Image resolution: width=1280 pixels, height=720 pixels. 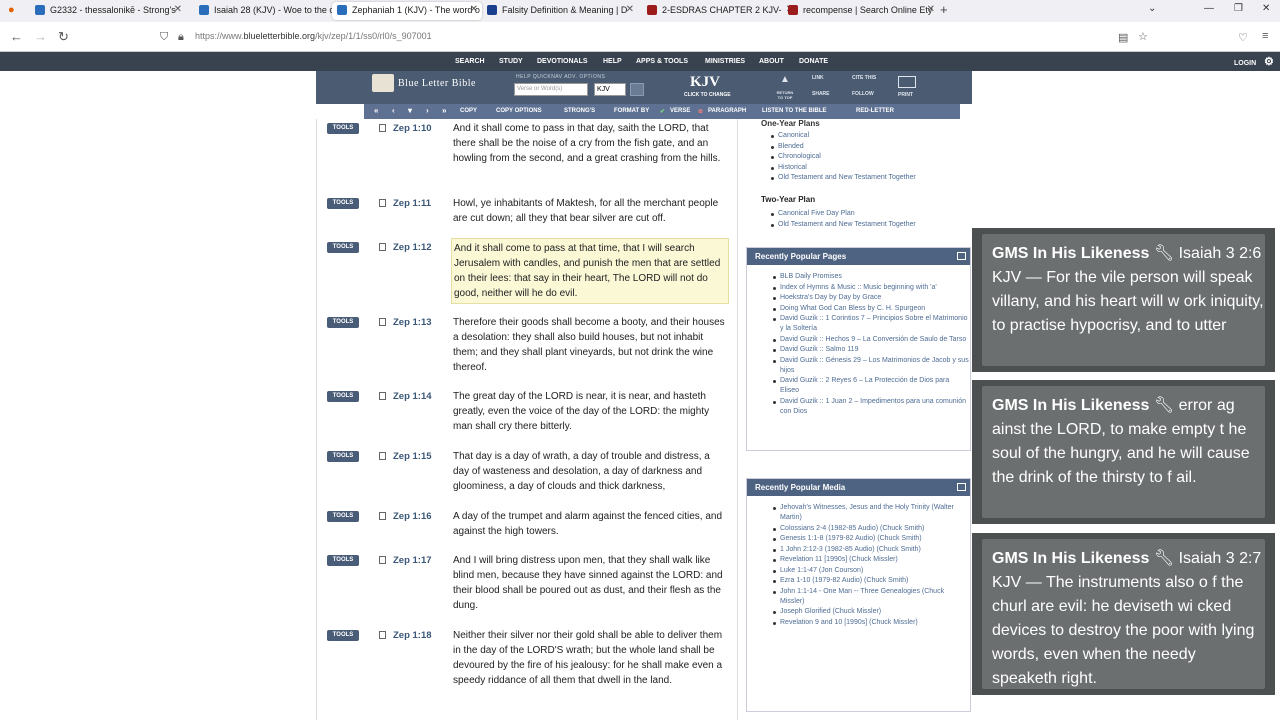 I want to click on reading-plan-link: Canonical, so click(x=830, y=136).